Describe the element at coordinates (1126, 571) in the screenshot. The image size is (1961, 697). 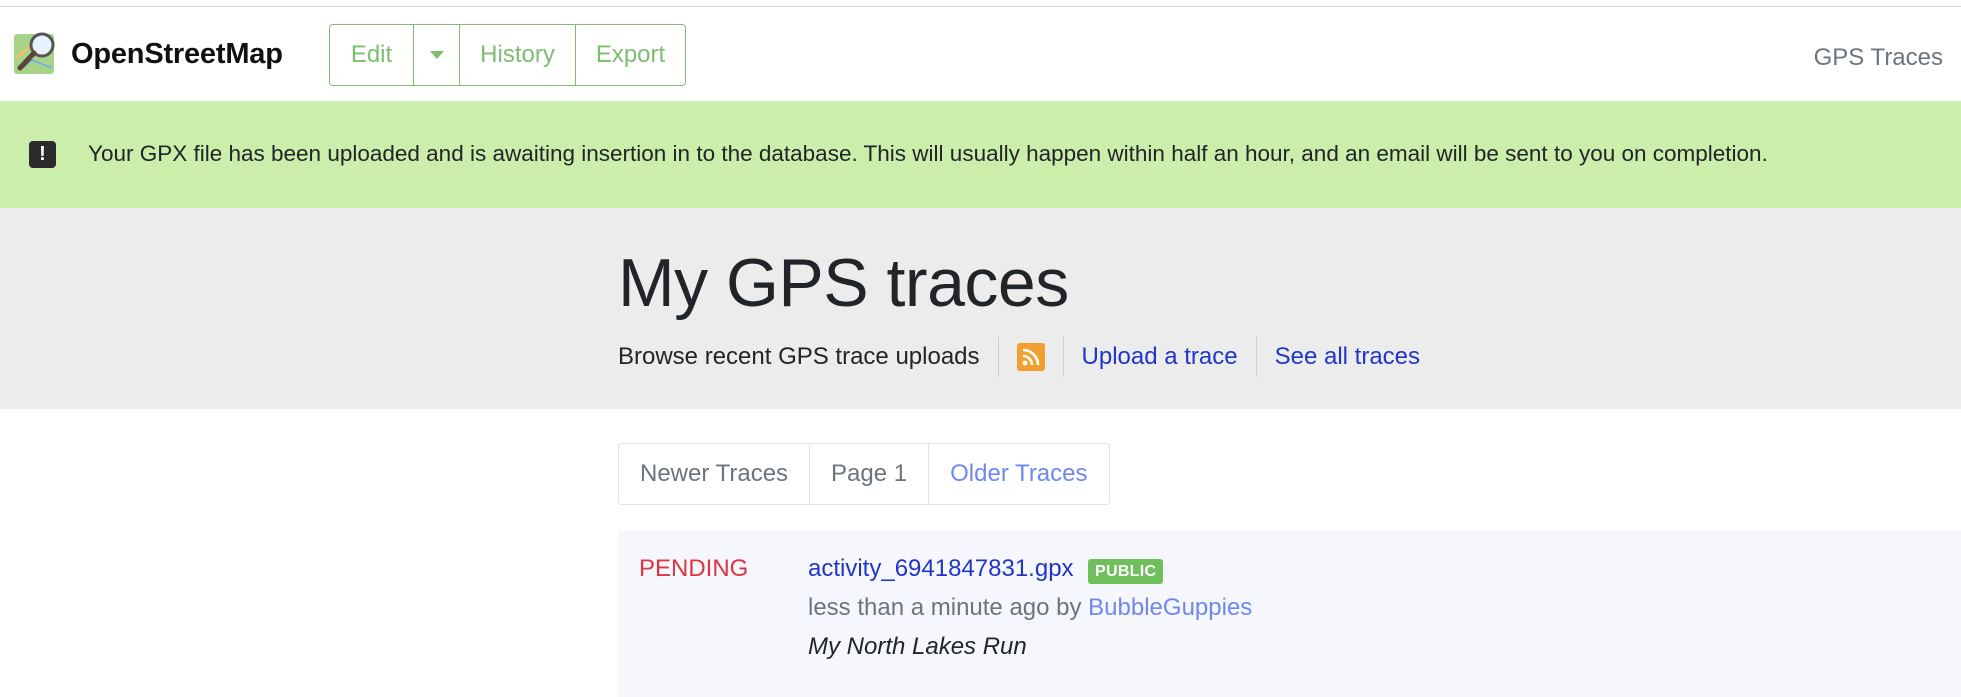
I see `visibility-badge: PUBLIC` at that location.